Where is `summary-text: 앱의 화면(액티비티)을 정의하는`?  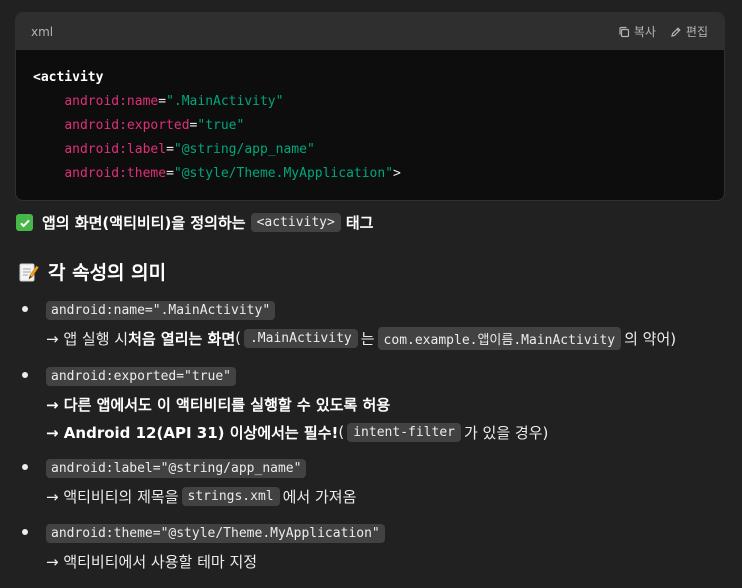
summary-text: 앱의 화면(액티비티)을 정의하는 is located at coordinates (144, 223).